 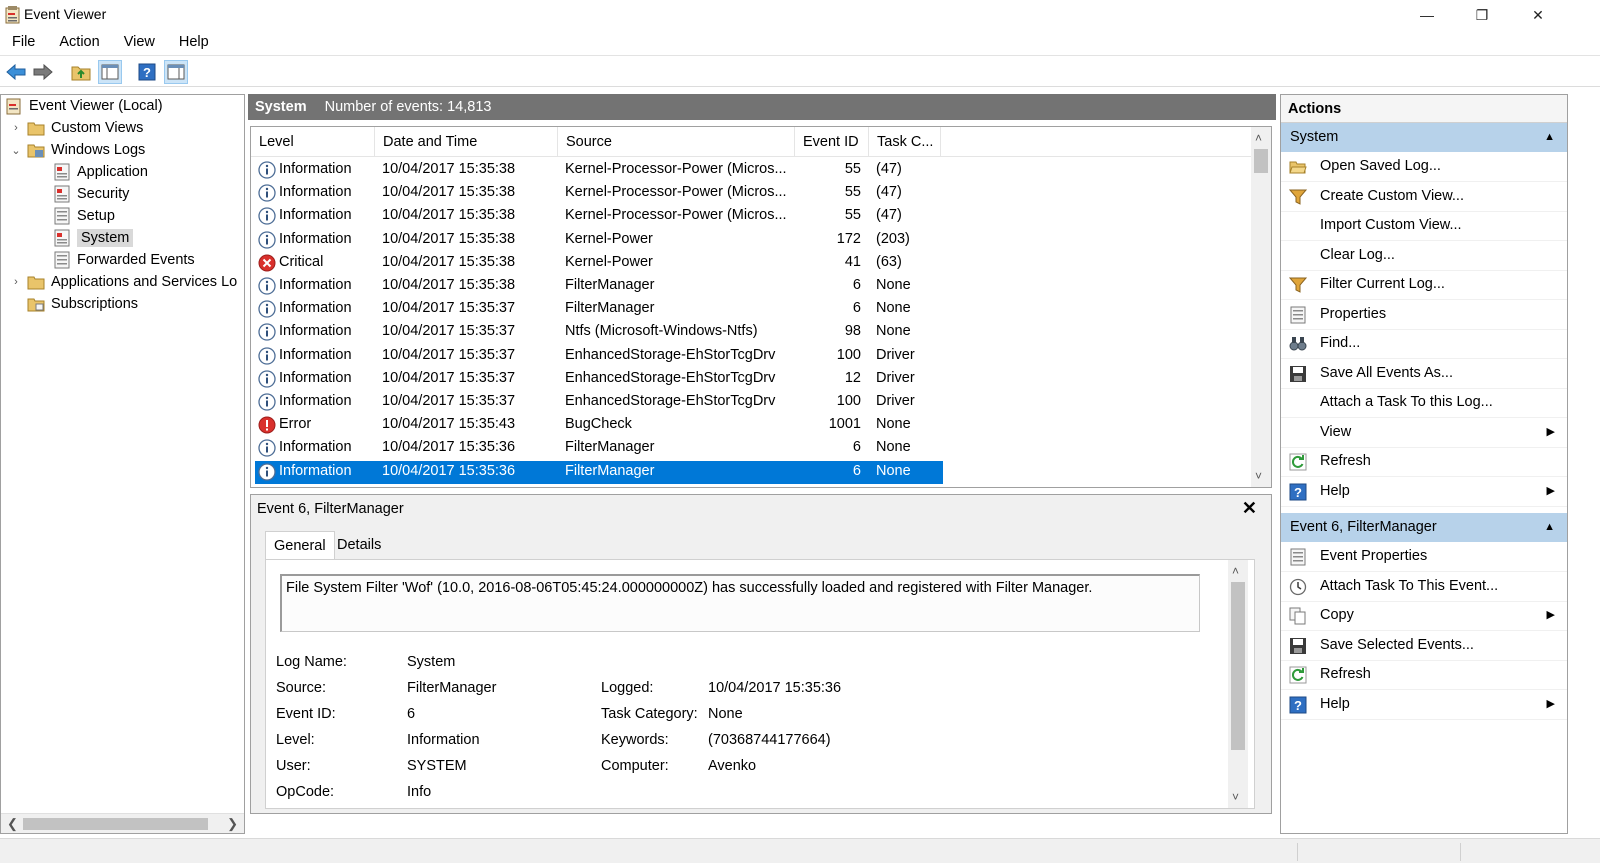 I want to click on folder-up-icon, so click(x=81, y=72).